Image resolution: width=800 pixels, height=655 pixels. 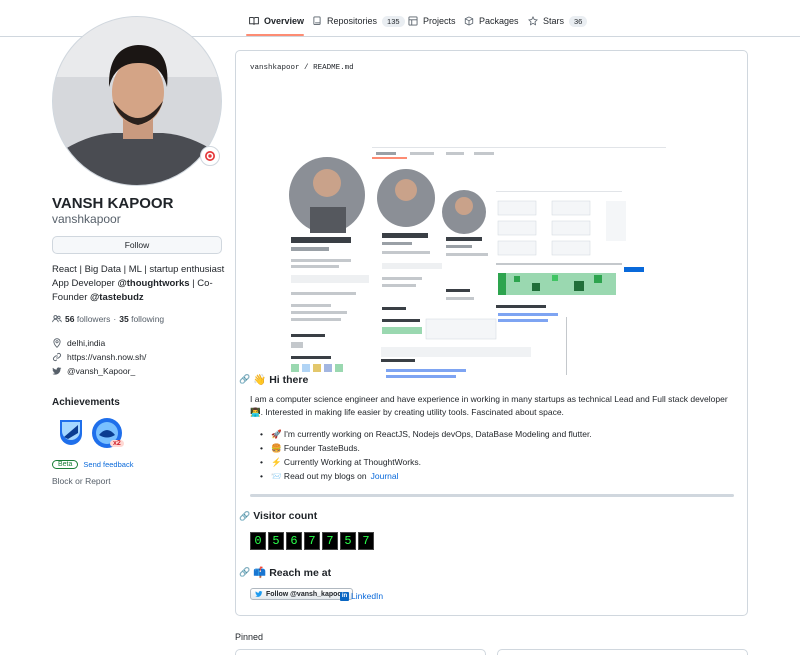 I want to click on tab-packages: Packages, so click(x=491, y=21).